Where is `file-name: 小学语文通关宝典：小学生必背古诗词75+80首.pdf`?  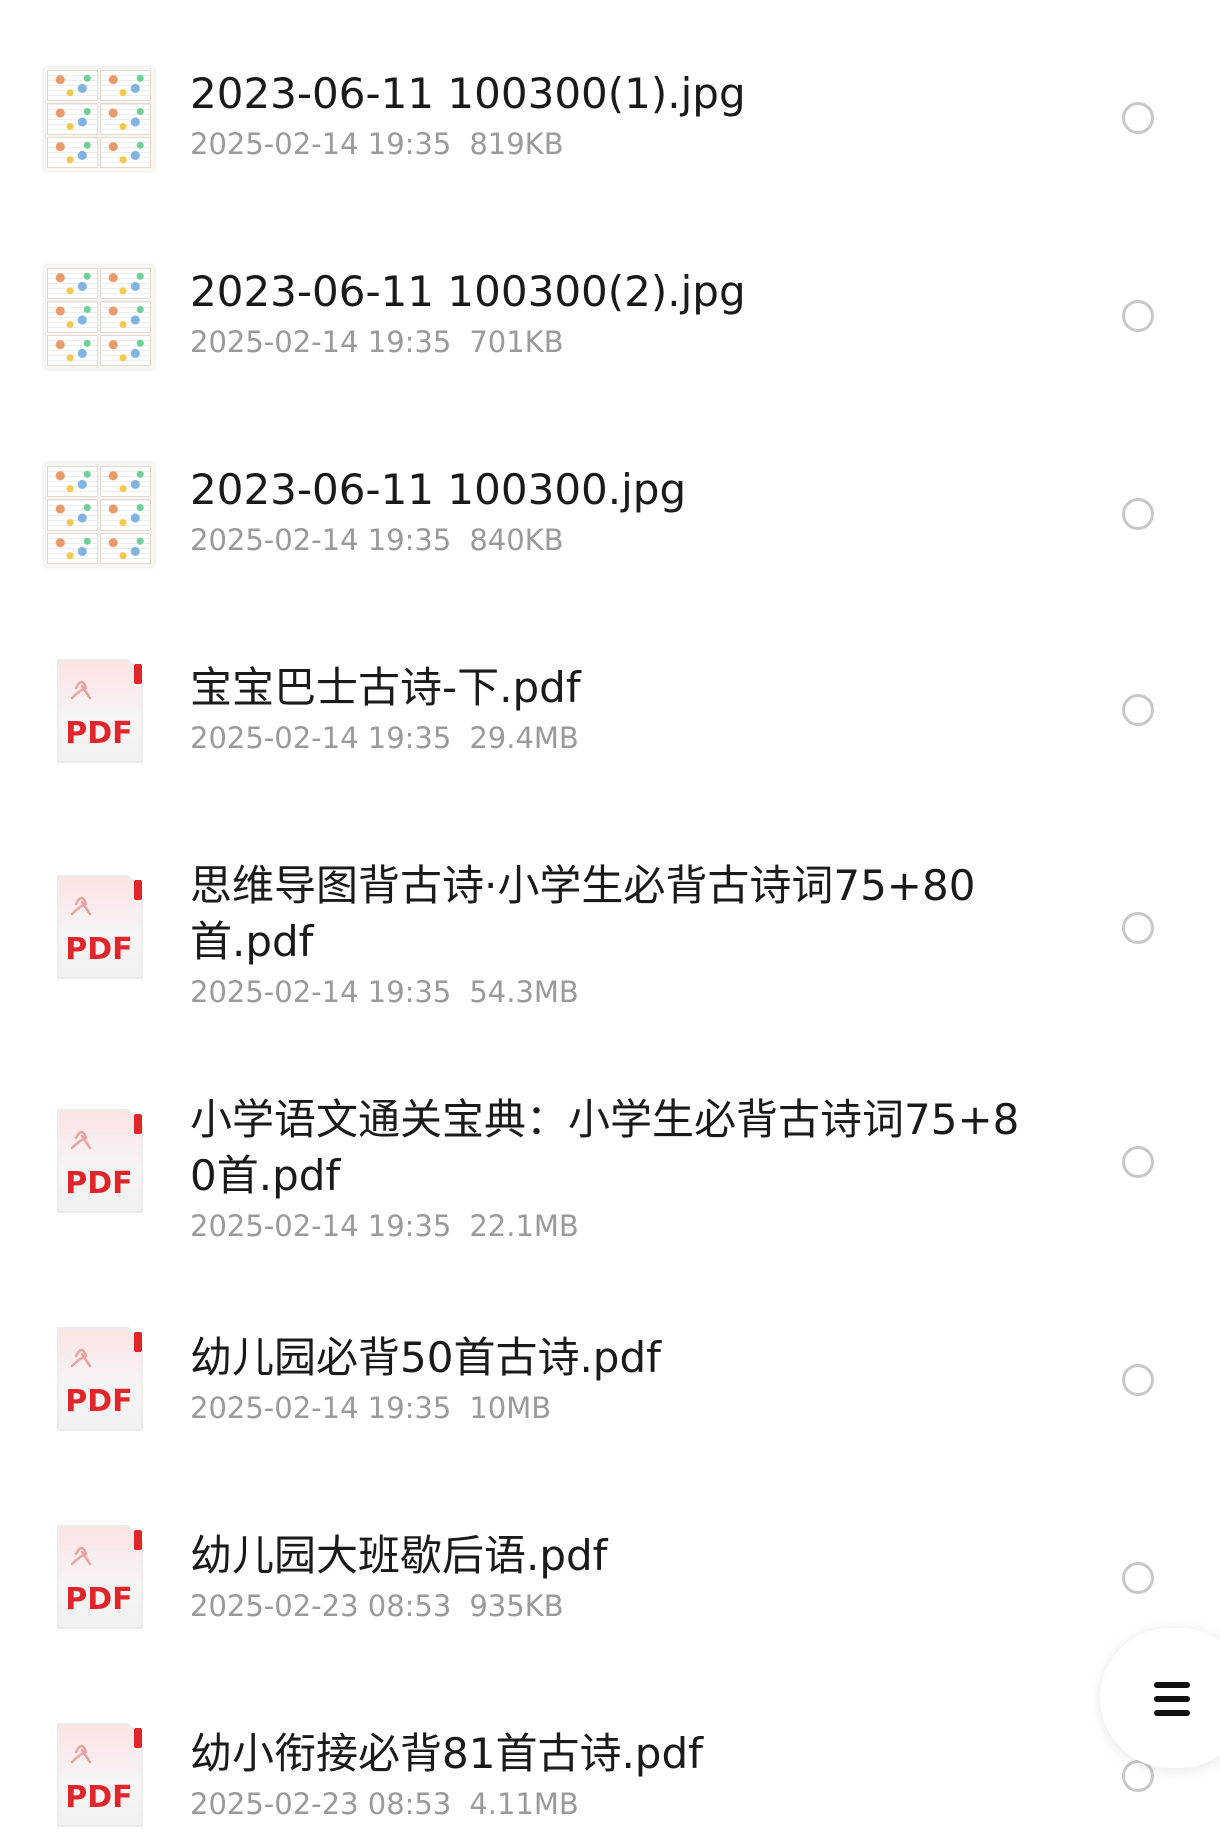
file-name: 小学语文通关宝典：小学生必背古诗词75+80首.pdf is located at coordinates (605, 1147).